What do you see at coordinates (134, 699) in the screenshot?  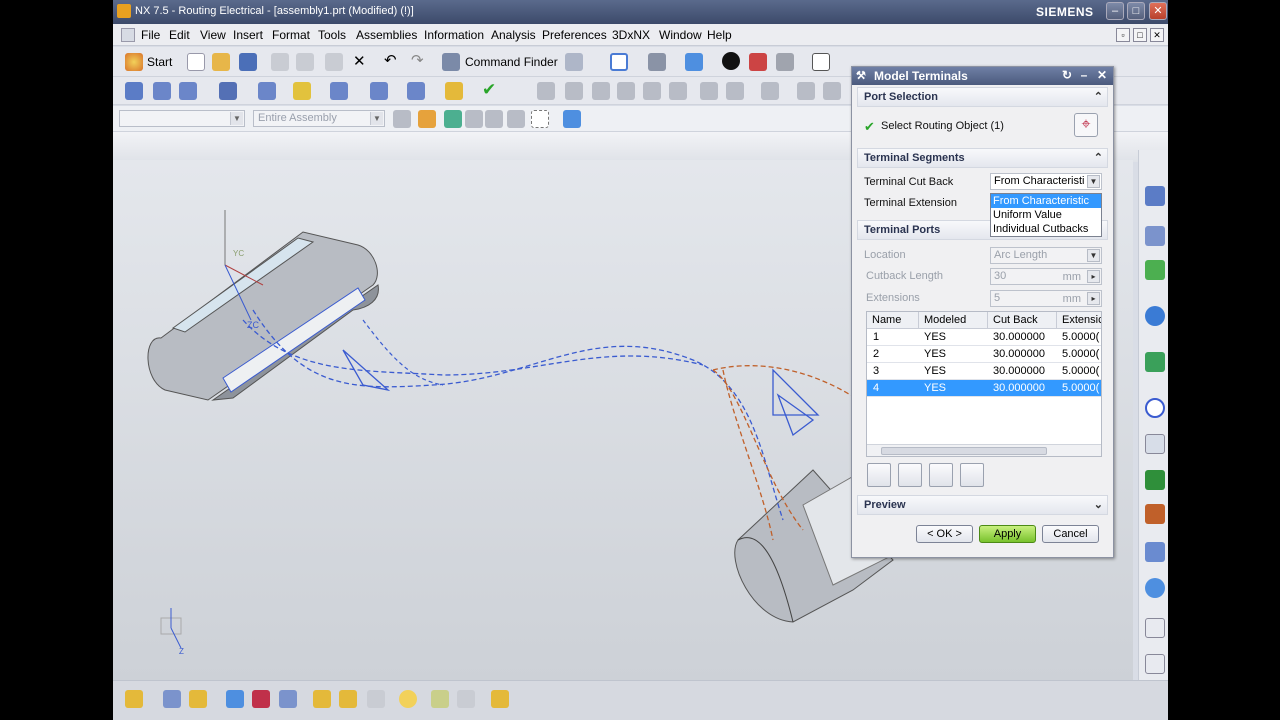 I see `layer-settings-icon` at bounding box center [134, 699].